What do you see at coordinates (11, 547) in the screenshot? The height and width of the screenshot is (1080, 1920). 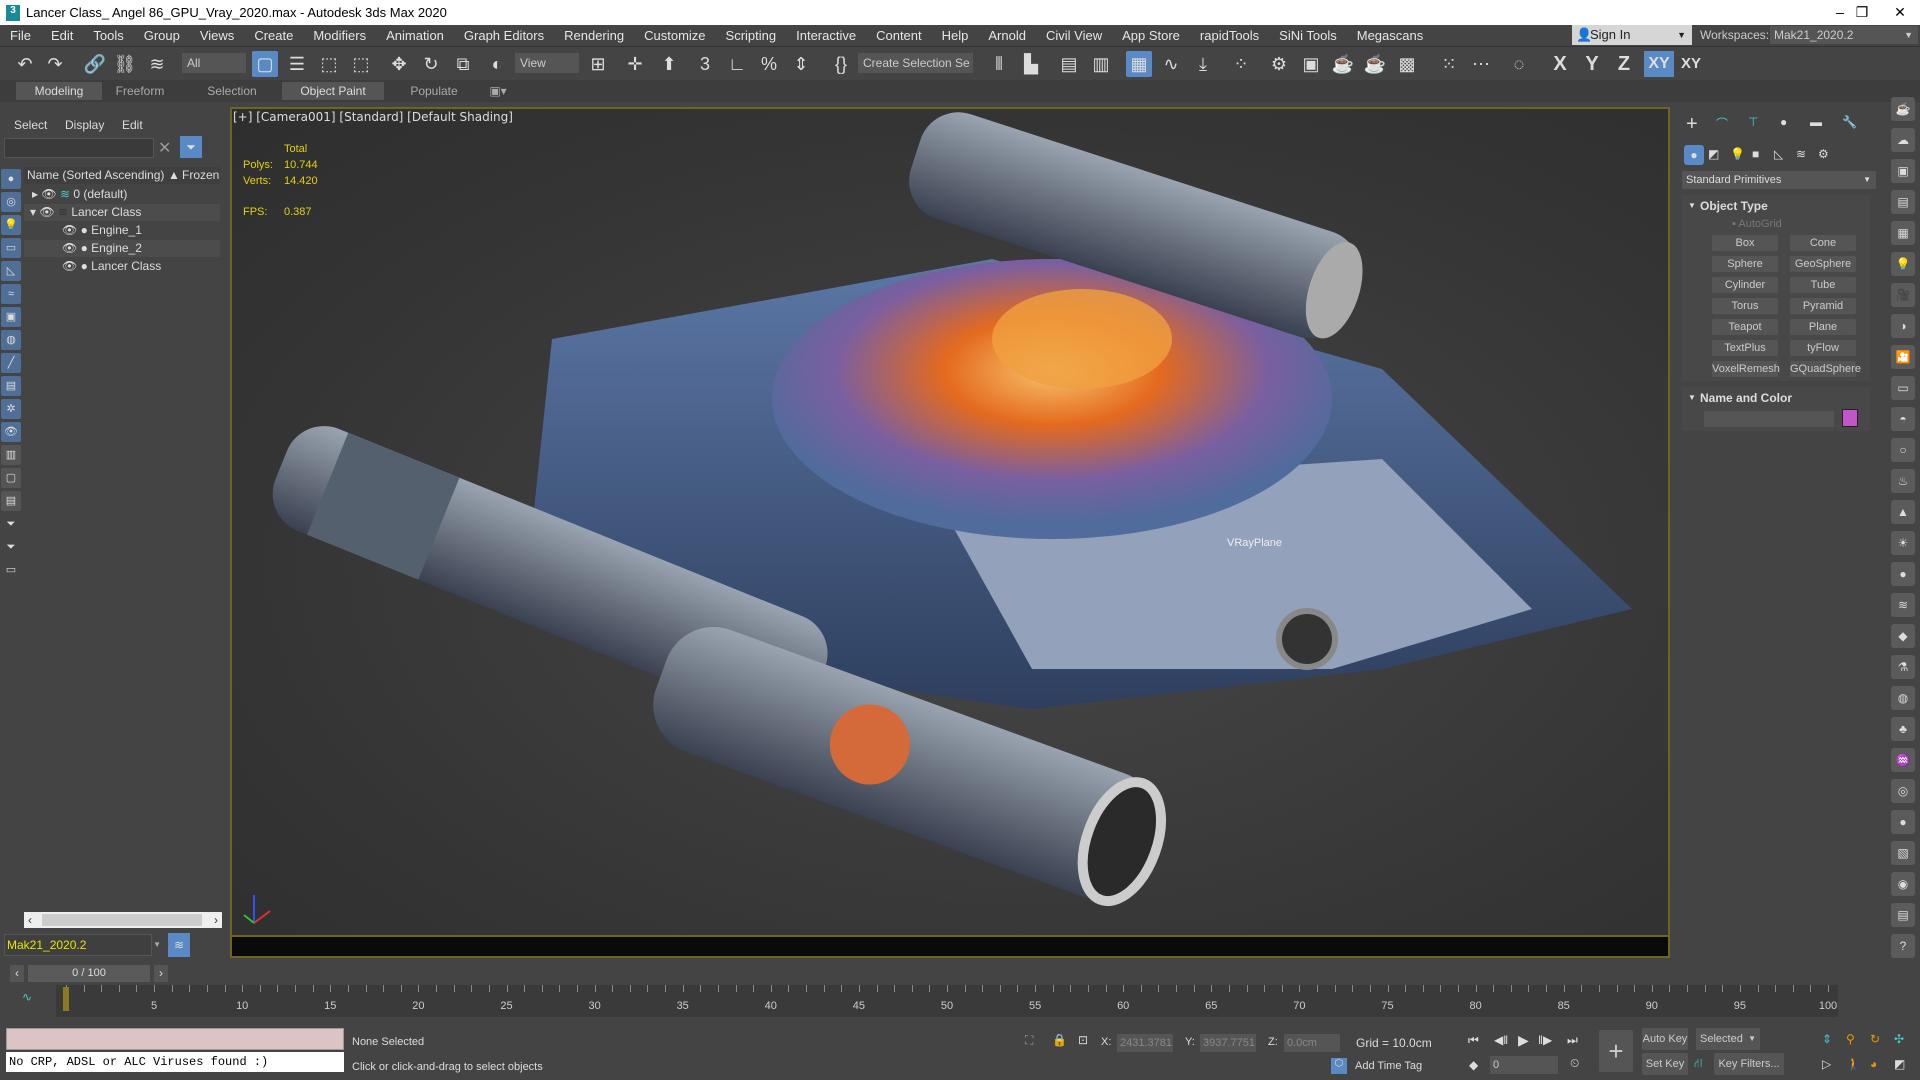 I see `filter-funnel-2-icon: ⏷` at bounding box center [11, 547].